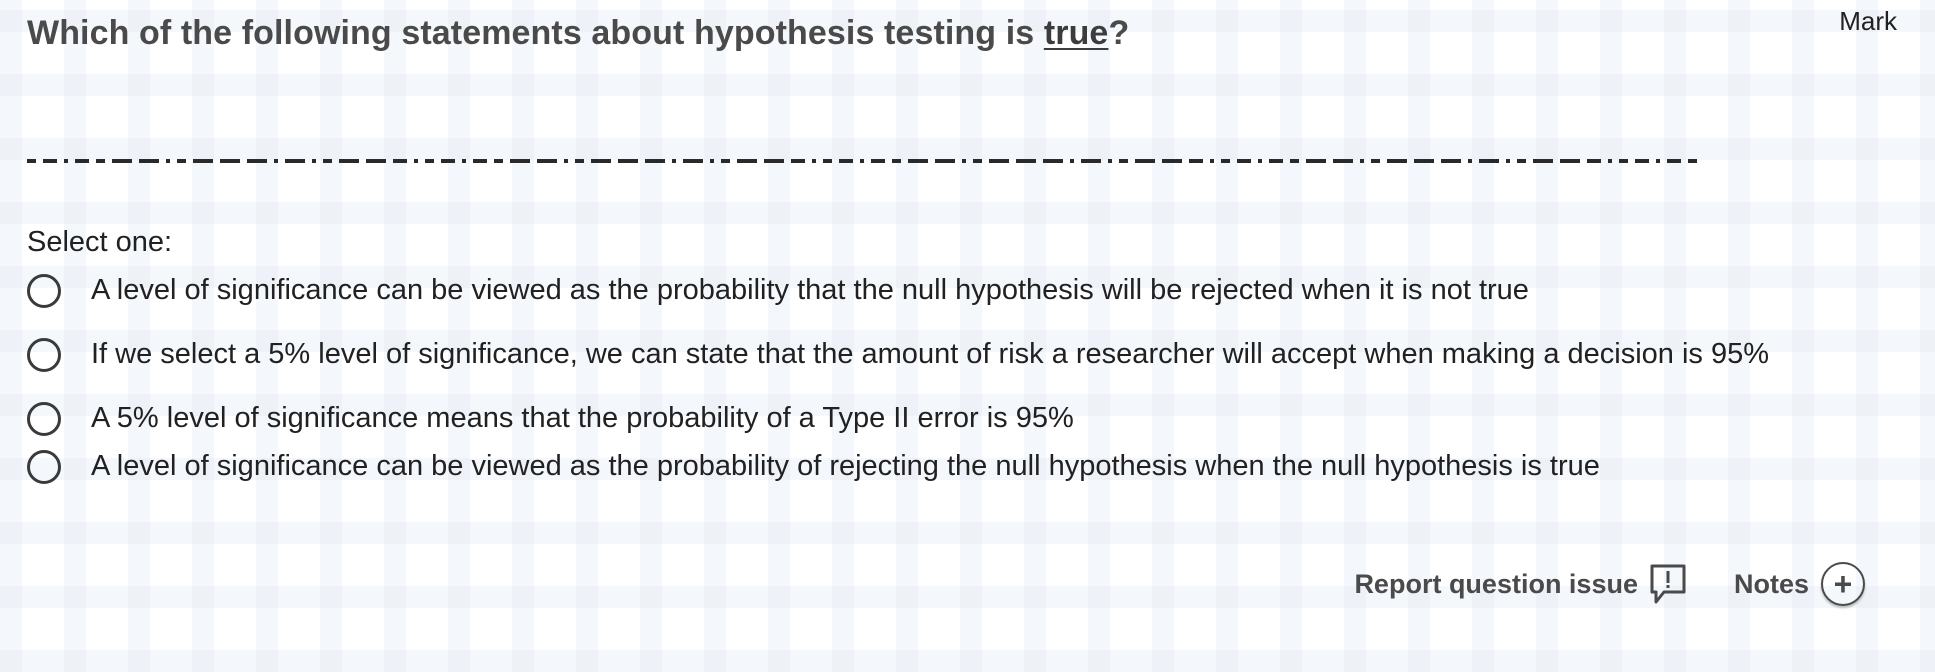 Image resolution: width=1935 pixels, height=672 pixels. Describe the element at coordinates (1668, 584) in the screenshot. I see `report-issue-icon` at that location.